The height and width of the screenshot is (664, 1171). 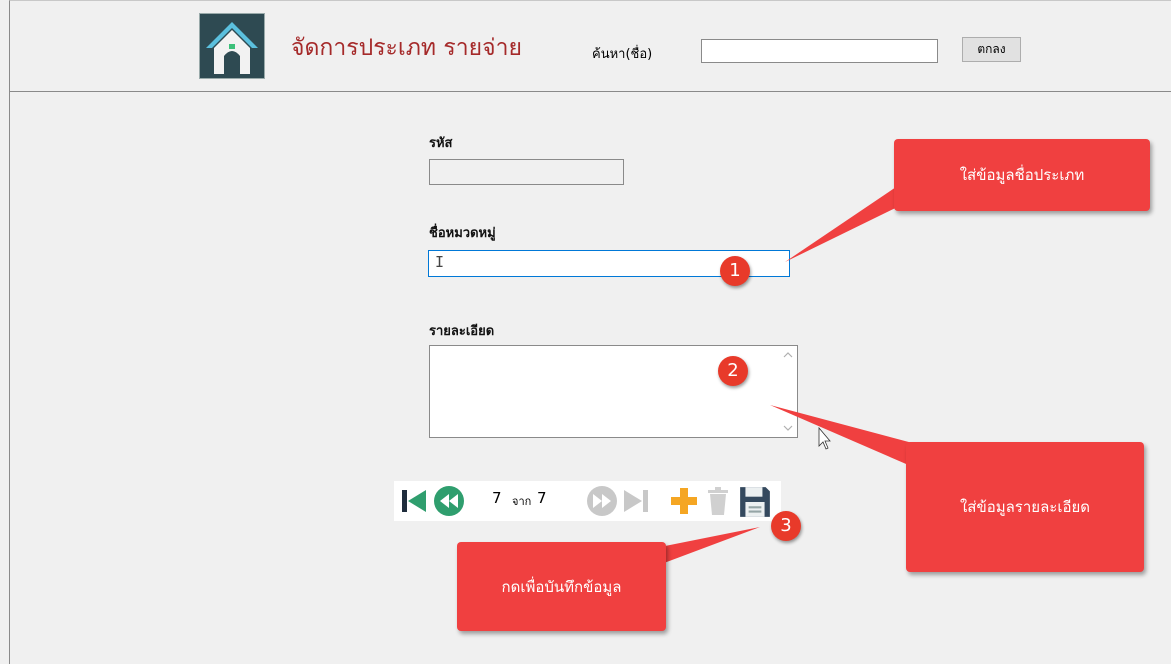 I want to click on callout-save-hint: กดเพื่อบันทึกข้อมูล, so click(x=561, y=586).